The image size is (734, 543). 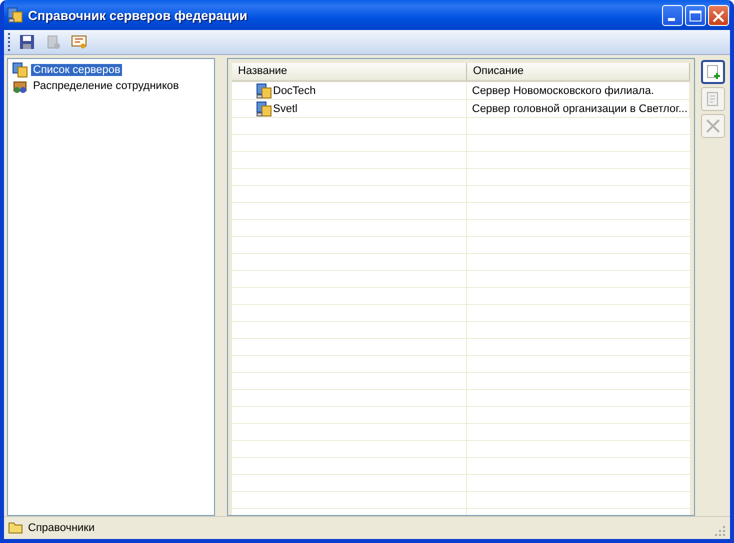 What do you see at coordinates (720, 531) in the screenshot?
I see `resize-grip-icon` at bounding box center [720, 531].